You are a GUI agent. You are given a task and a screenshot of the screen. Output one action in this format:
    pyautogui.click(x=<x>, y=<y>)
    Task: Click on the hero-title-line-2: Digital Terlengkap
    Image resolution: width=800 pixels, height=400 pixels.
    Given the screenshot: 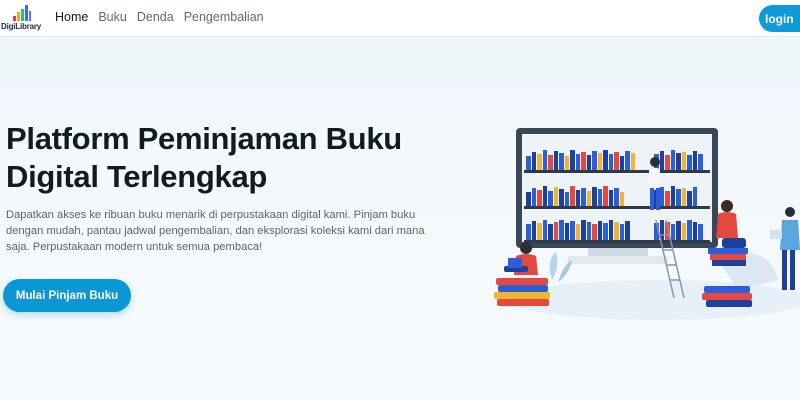 What is the action you would take?
    pyautogui.click(x=137, y=176)
    